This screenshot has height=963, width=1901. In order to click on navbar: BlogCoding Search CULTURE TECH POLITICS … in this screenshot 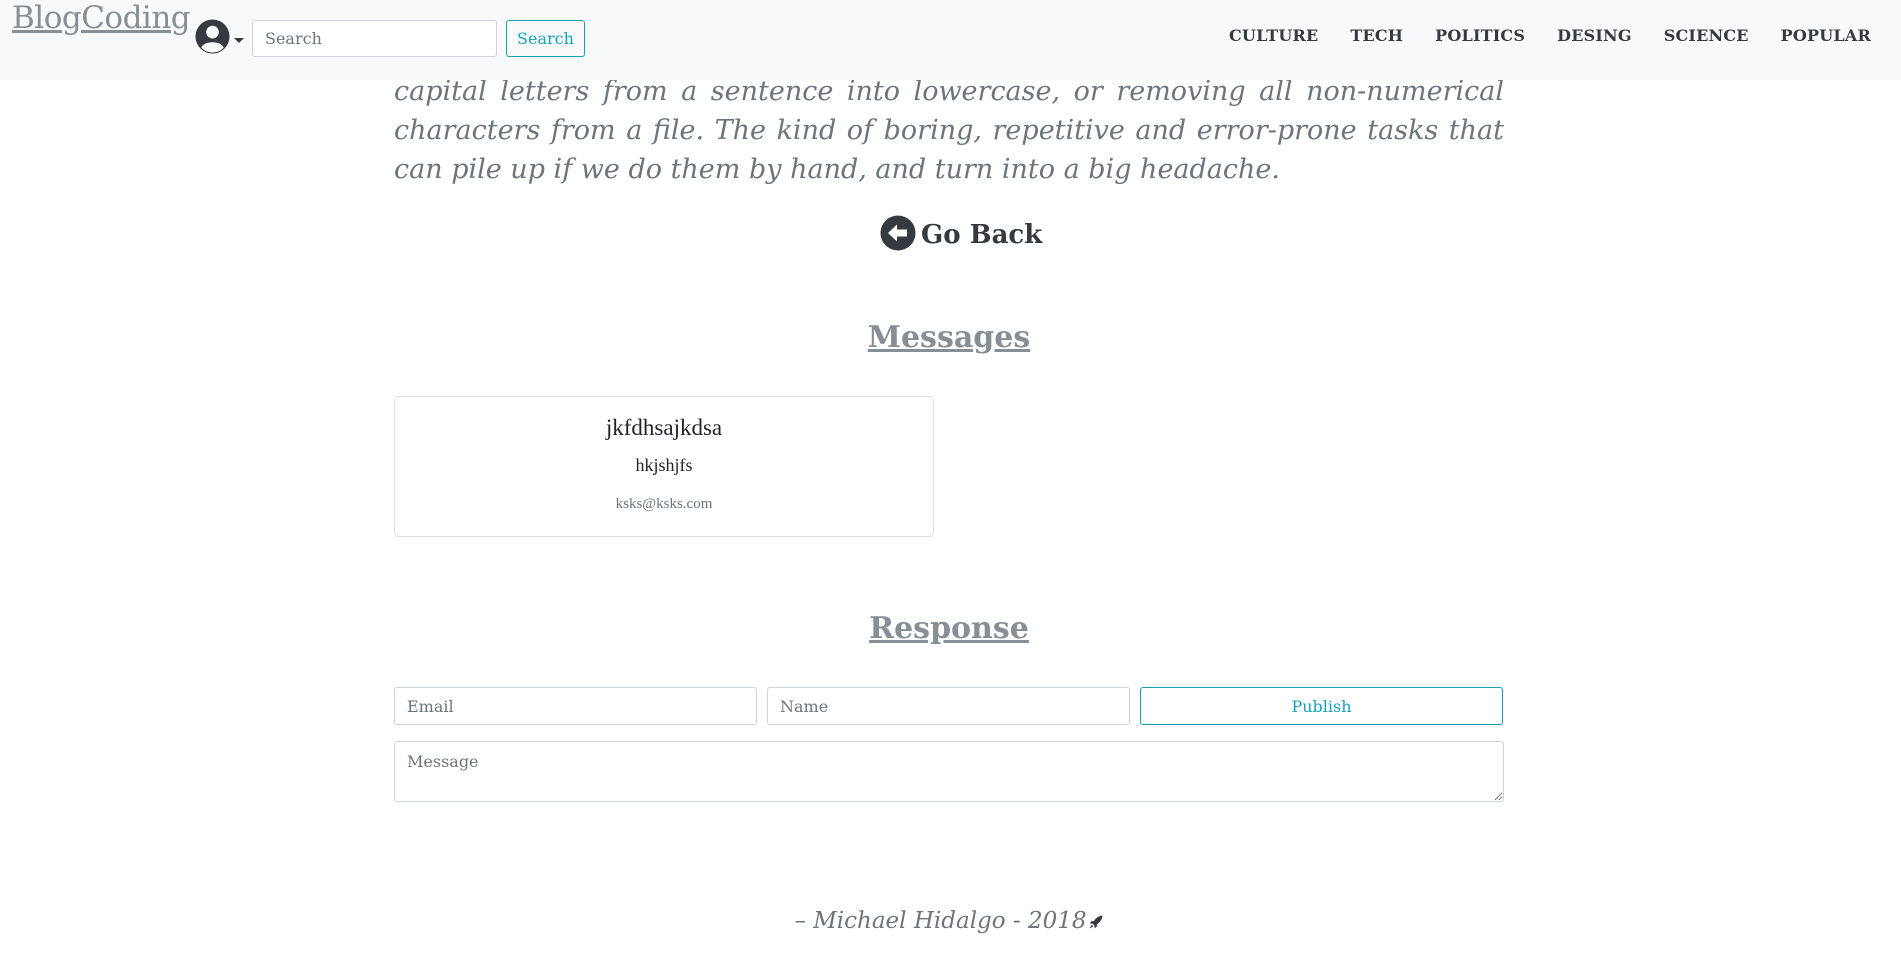, I will do `click(950, 40)`.